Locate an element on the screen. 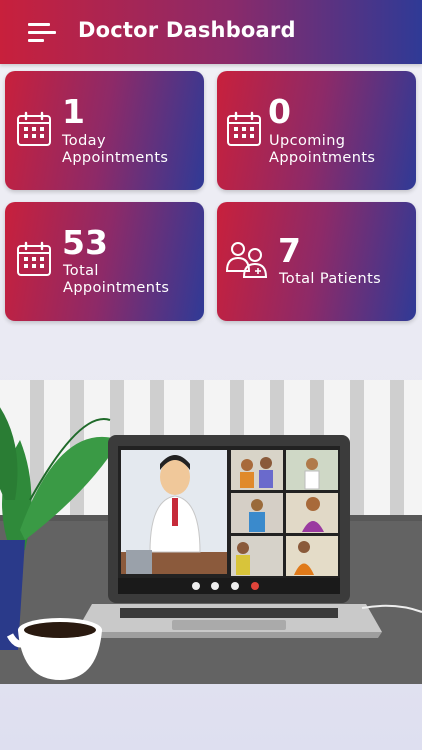  total-appointments-card: 53 Total Appointments is located at coordinates (104, 261).